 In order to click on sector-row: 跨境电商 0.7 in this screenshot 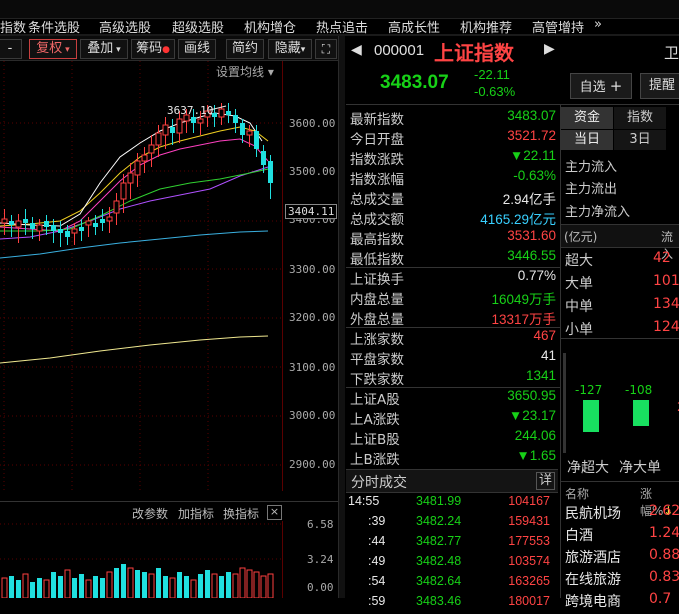, I will do `click(621, 602)`.